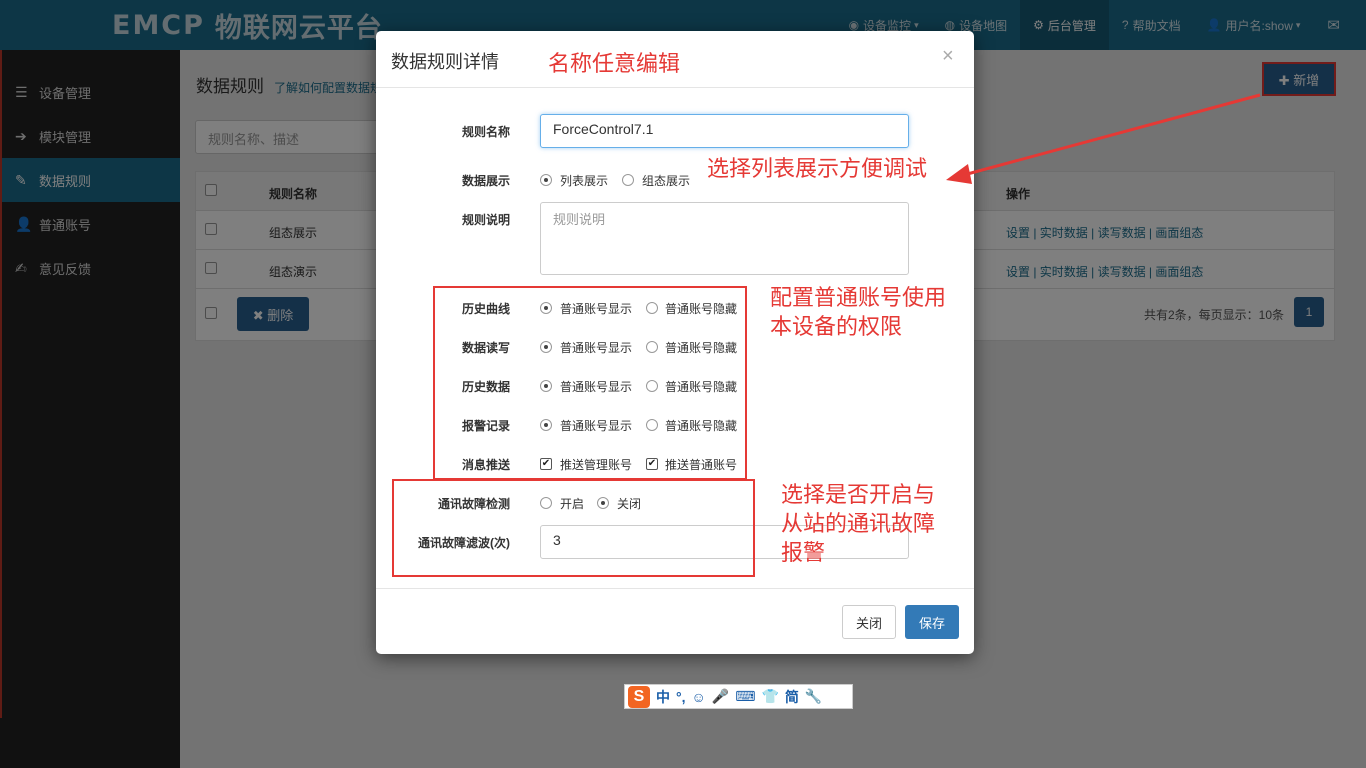 The image size is (1366, 768). Describe the element at coordinates (769, 696) in the screenshot. I see `skin-icon: 👕` at that location.